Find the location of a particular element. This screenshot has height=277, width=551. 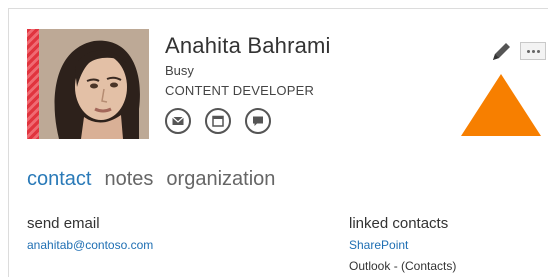

edit-pencil-icon is located at coordinates (501, 52).